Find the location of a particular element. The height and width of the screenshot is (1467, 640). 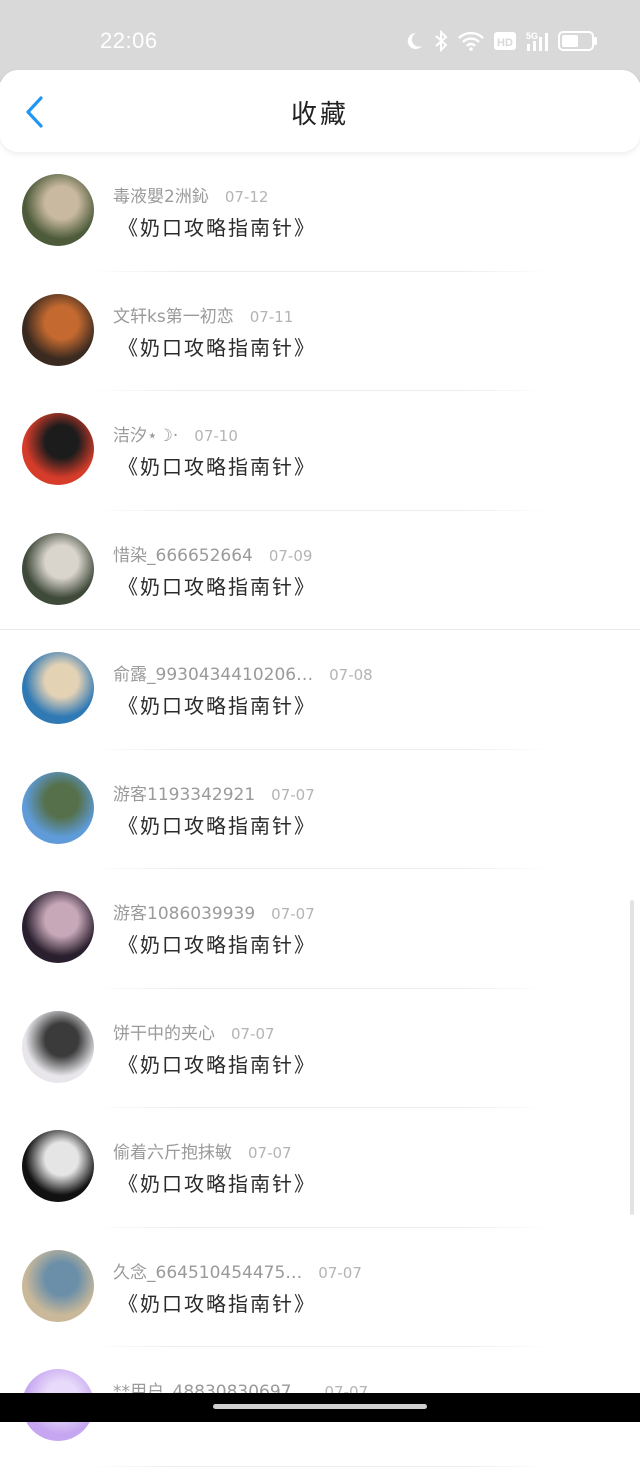

list-item: 偷着六斤抱抹敏 07-07 《奶口攻略指南针》 is located at coordinates (320, 1168).